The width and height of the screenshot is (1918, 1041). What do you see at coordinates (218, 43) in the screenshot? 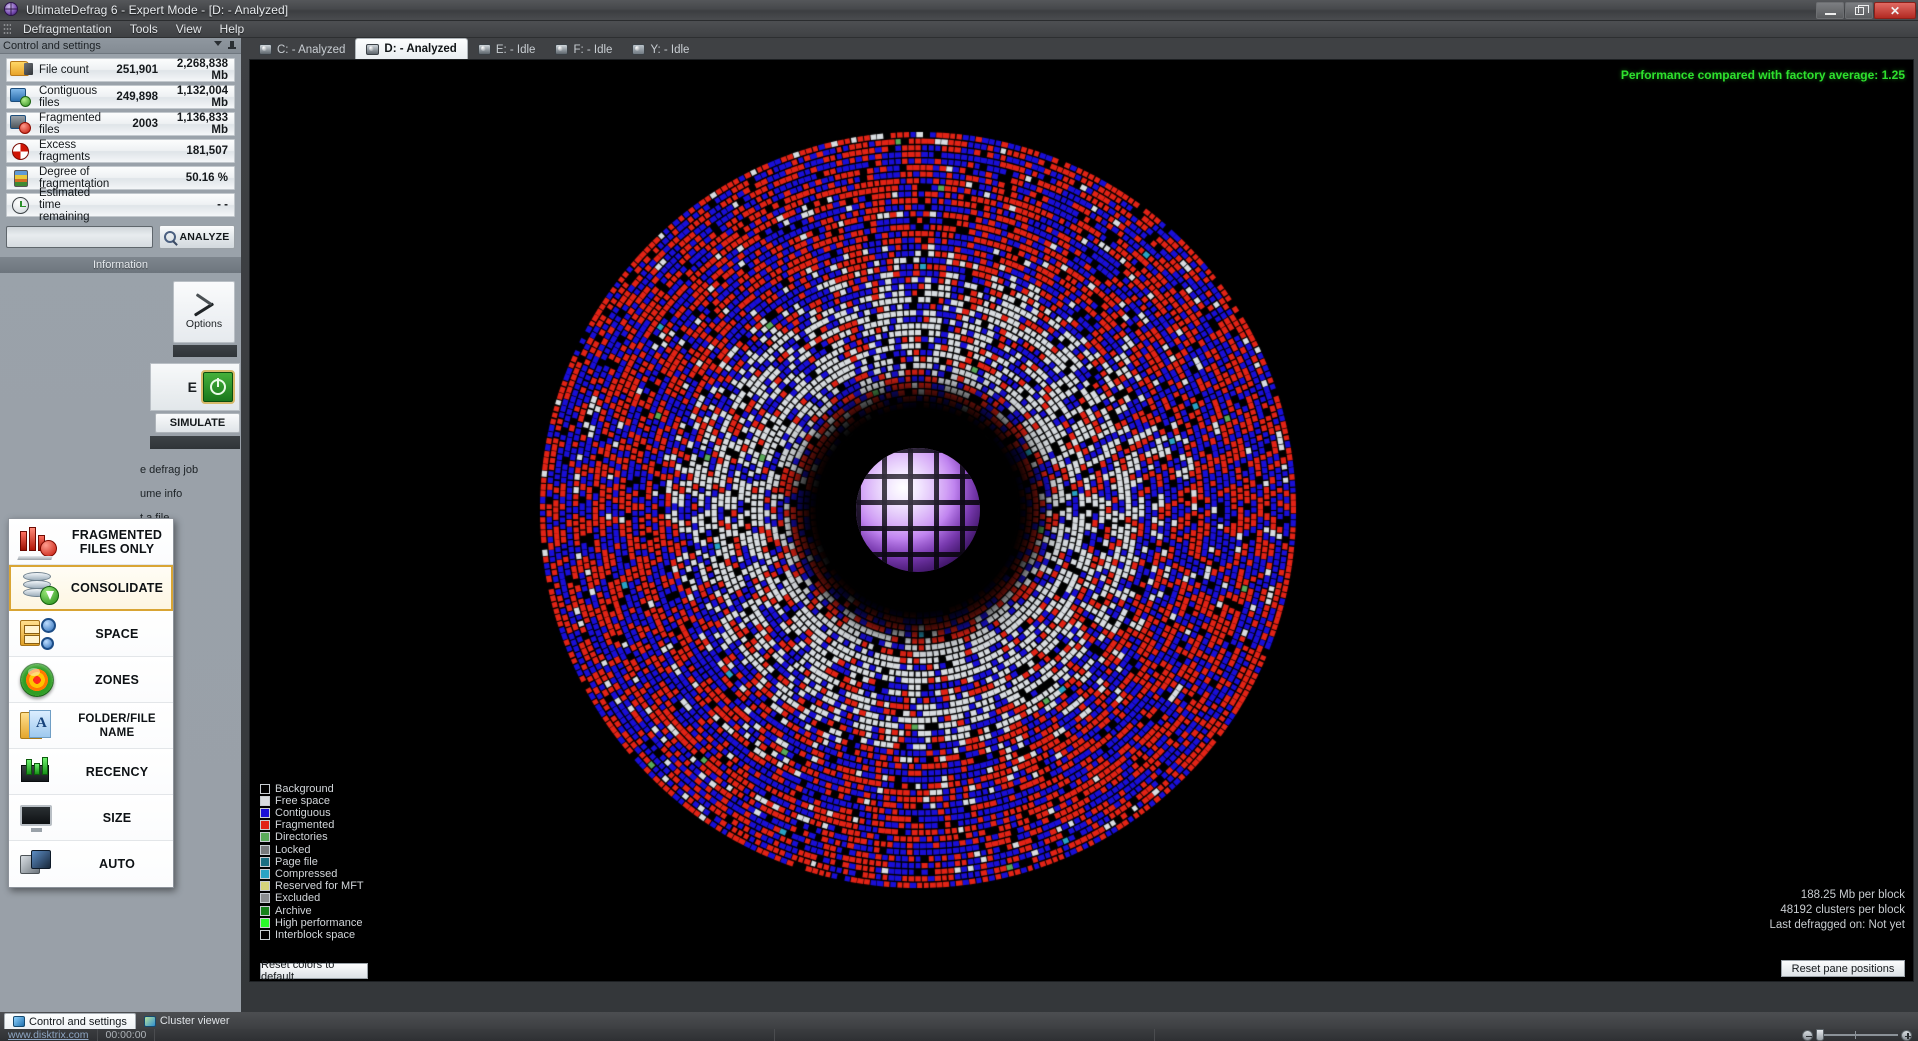
I see `chevron-down-icon` at bounding box center [218, 43].